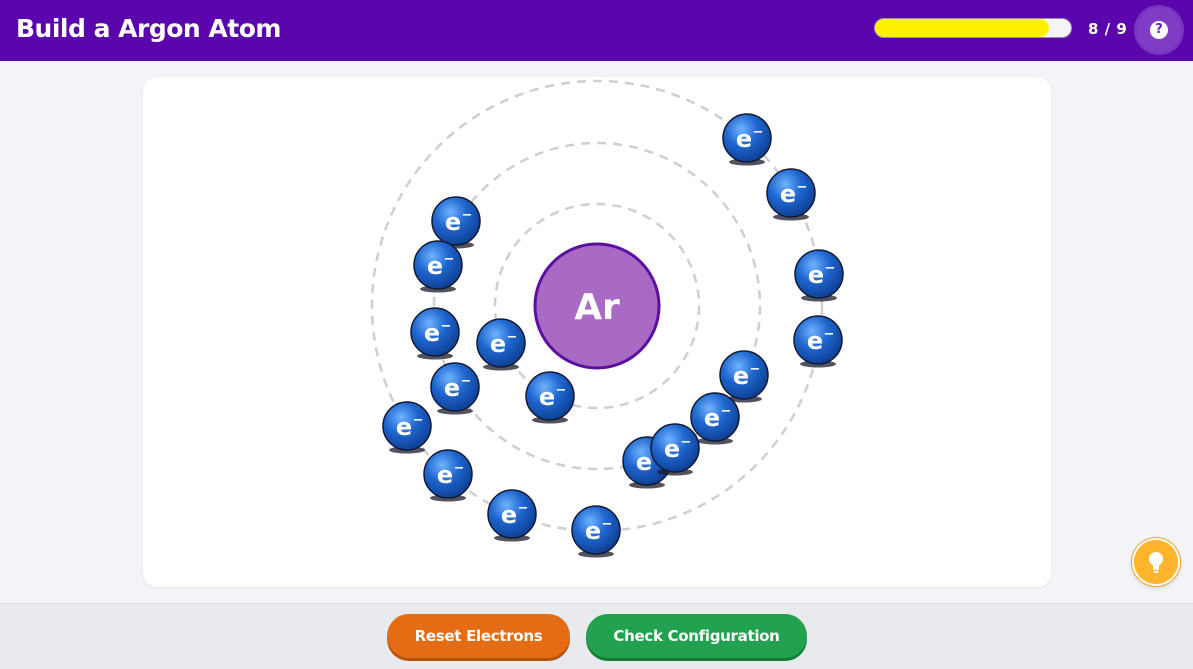 Image resolution: width=1193 pixels, height=669 pixels. I want to click on hint-button, so click(1156, 562).